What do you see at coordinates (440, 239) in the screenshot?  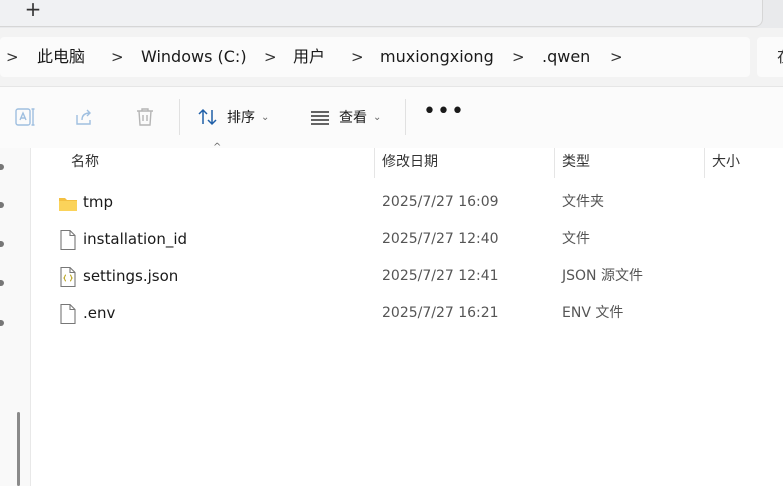 I see `file-date: 2025/7/27 12:40` at bounding box center [440, 239].